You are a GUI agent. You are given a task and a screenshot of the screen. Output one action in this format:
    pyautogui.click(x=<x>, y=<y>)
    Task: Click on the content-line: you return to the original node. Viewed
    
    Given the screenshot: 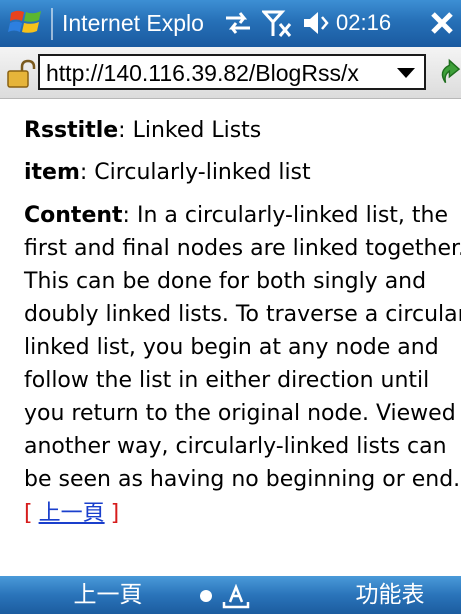 What is the action you would take?
    pyautogui.click(x=240, y=413)
    